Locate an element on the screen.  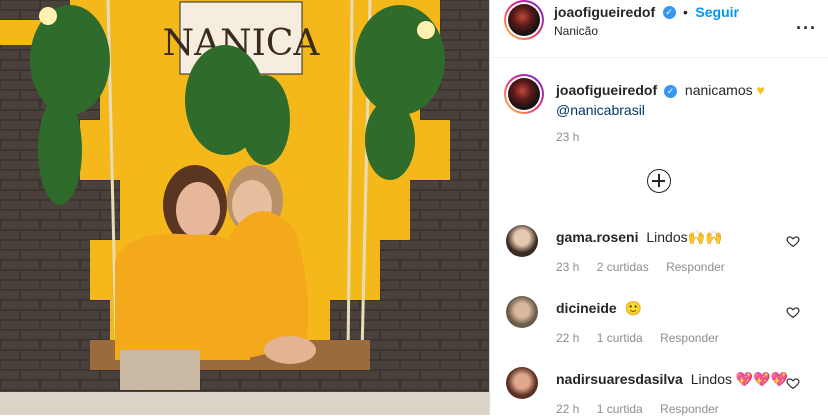
caption-avatar is located at coordinates (524, 94).